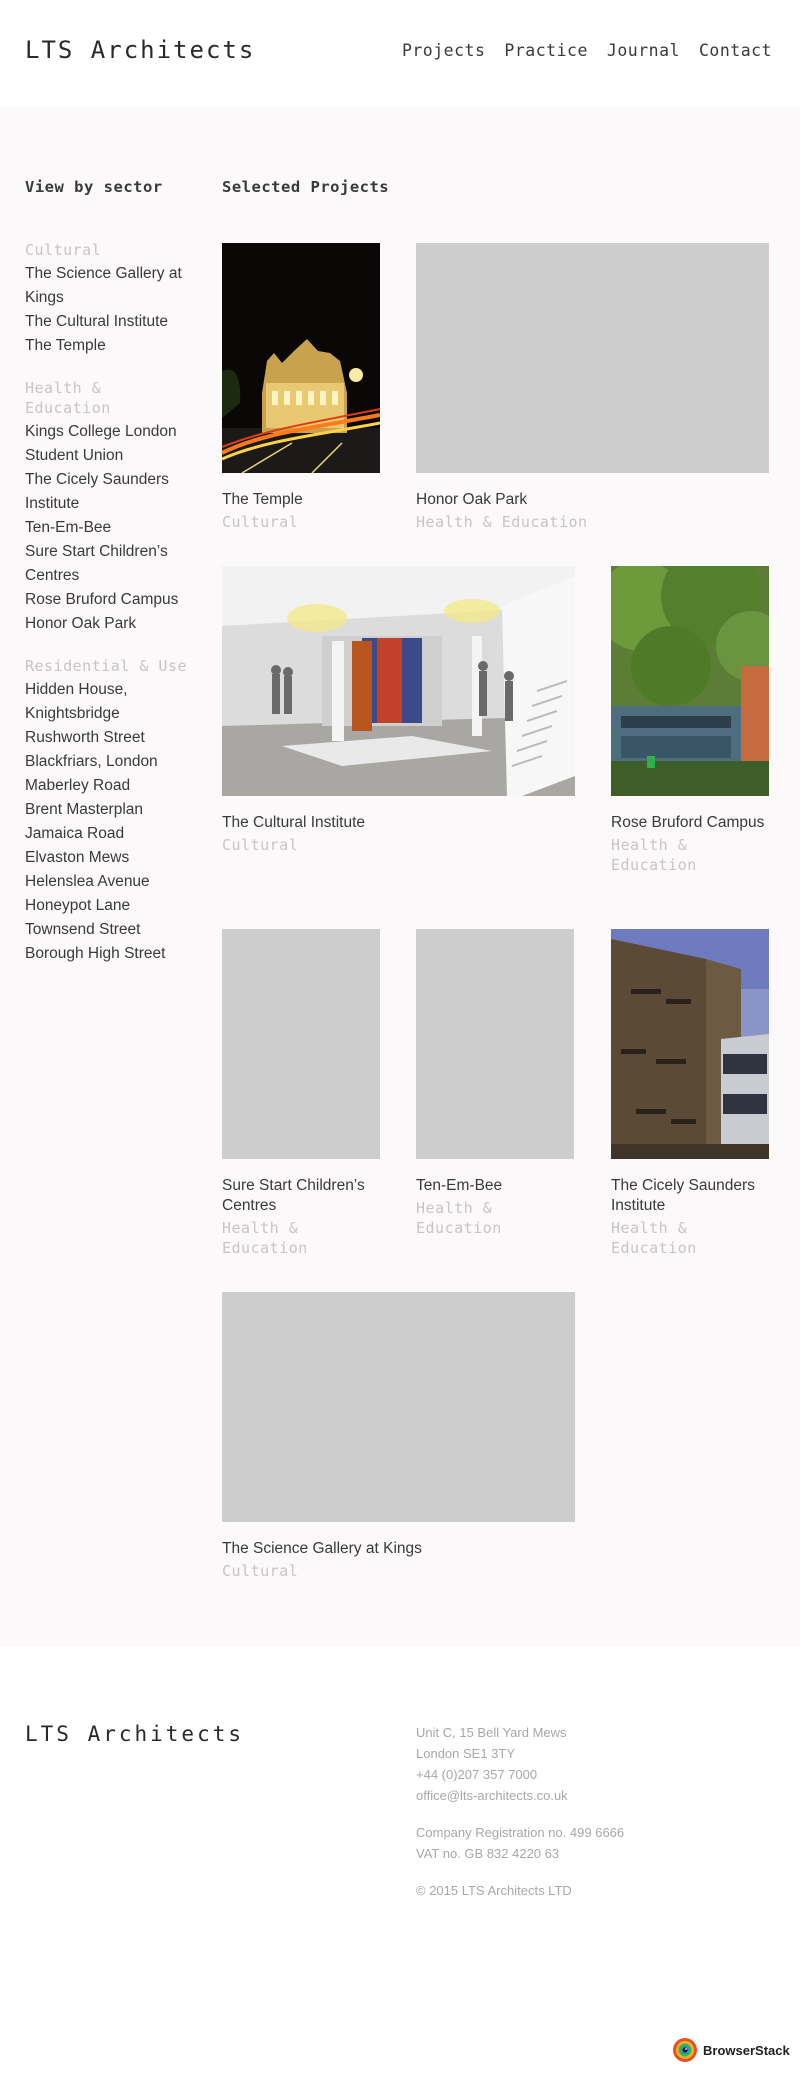  I want to click on sector-link: Maberley Road, so click(110, 786).